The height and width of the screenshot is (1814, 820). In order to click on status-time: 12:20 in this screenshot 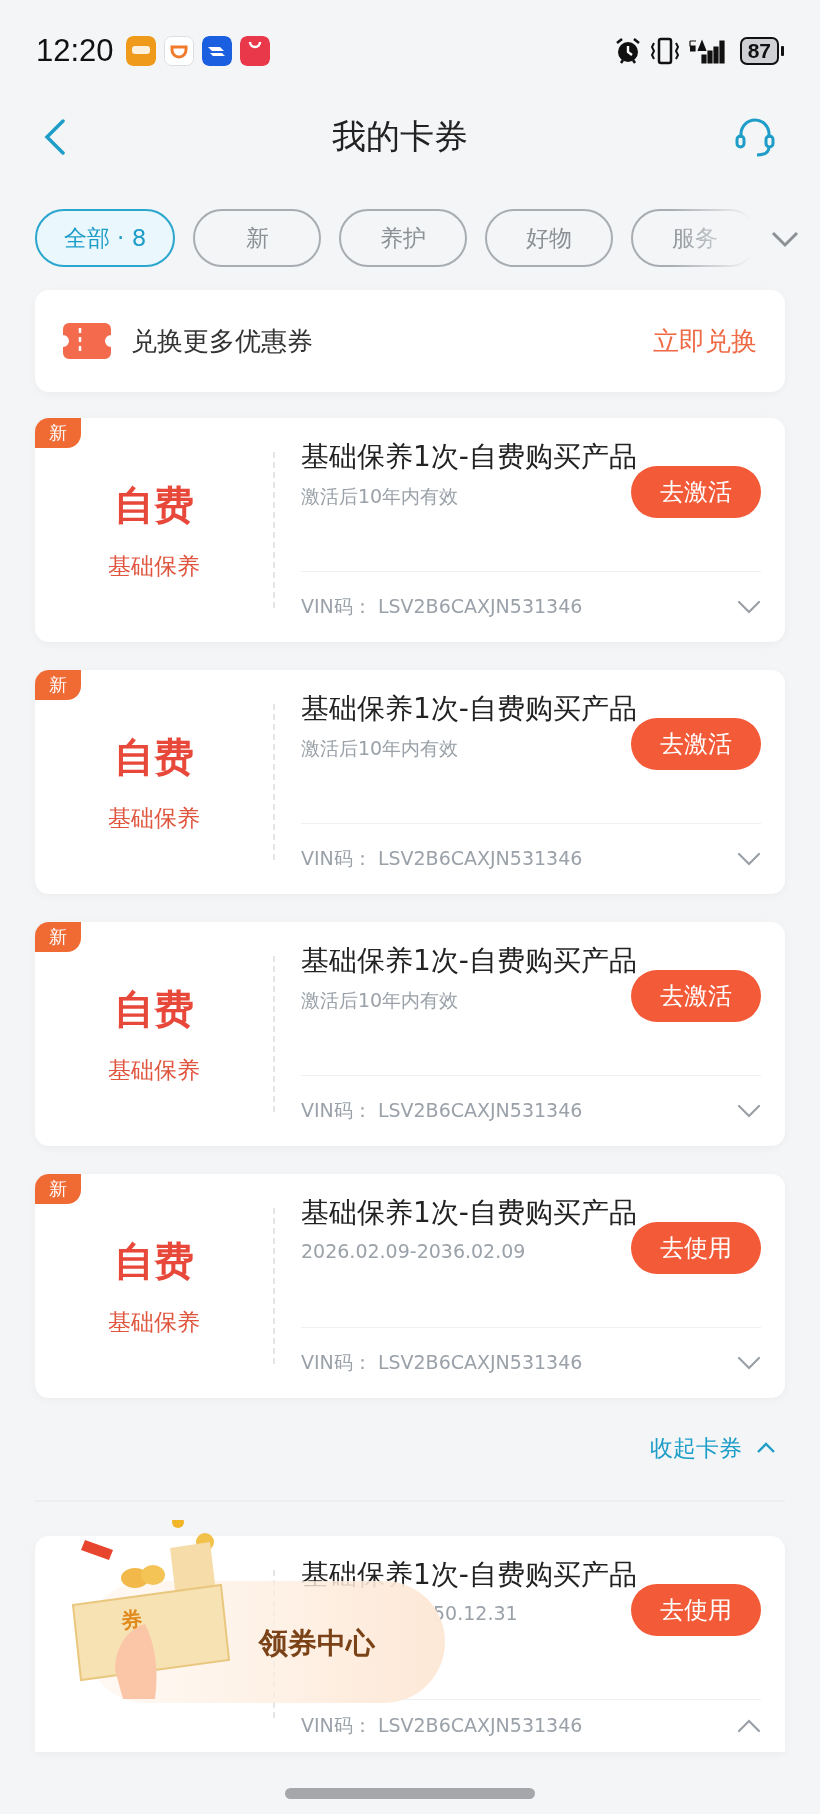, I will do `click(75, 51)`.